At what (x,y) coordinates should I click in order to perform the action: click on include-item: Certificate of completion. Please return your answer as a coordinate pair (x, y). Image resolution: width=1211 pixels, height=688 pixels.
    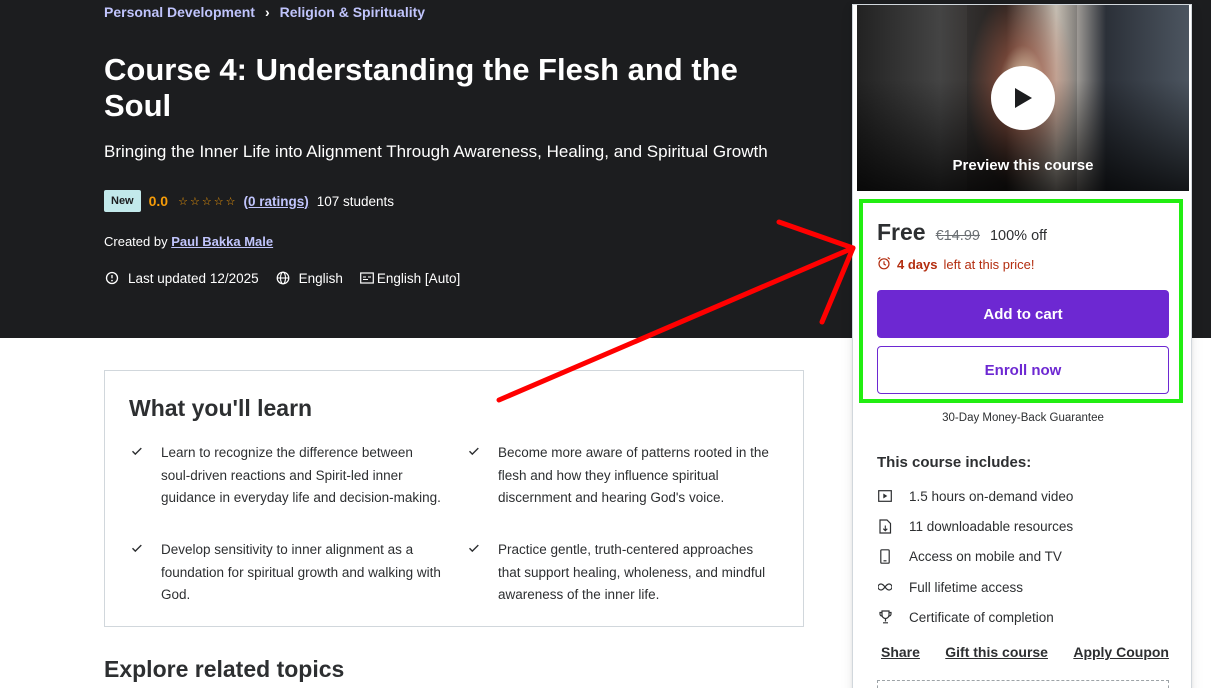
    Looking at the image, I should click on (965, 617).